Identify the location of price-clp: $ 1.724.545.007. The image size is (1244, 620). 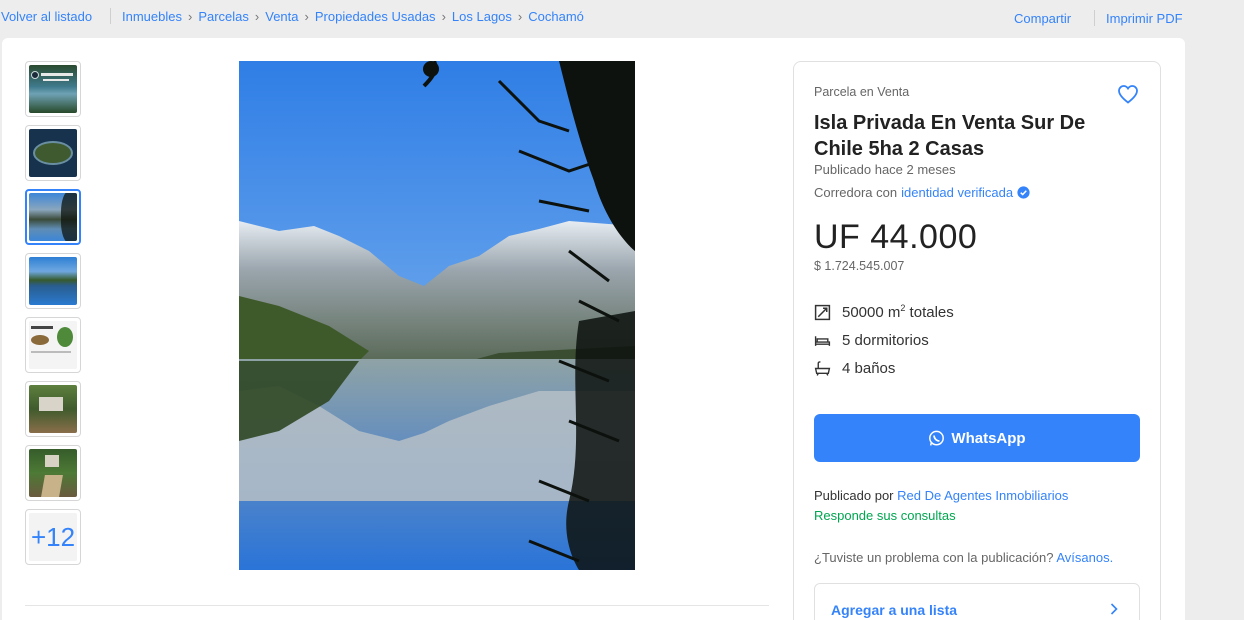
(859, 266).